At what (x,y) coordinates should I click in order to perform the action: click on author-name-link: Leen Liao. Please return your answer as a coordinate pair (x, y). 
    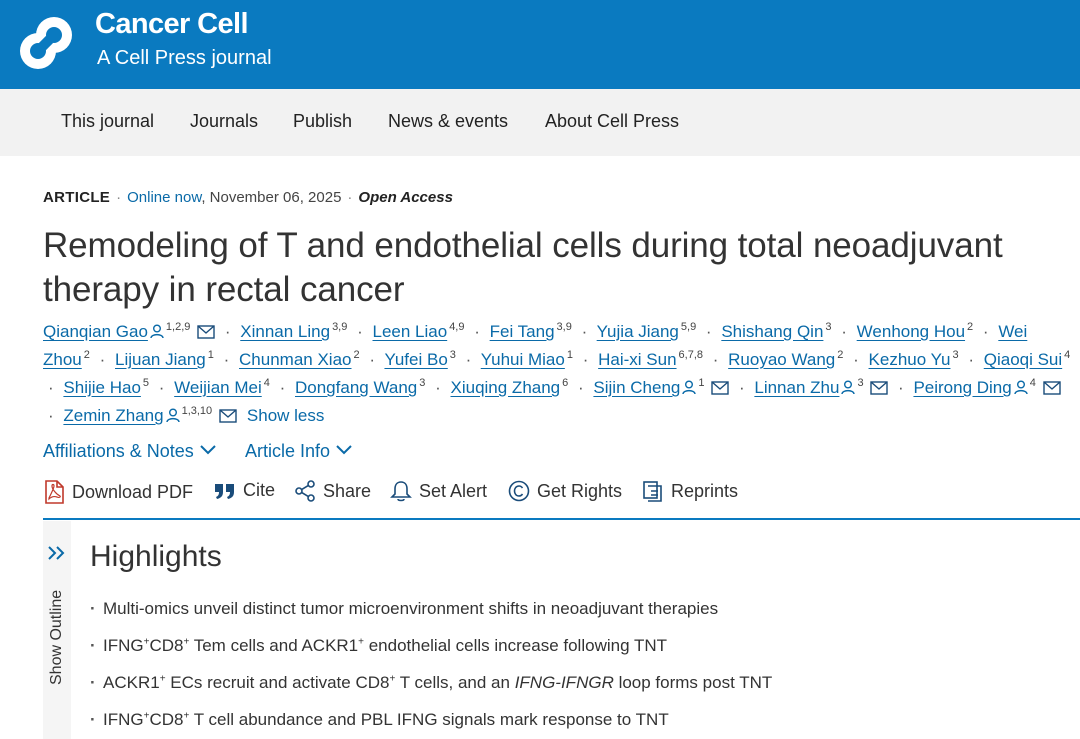
    Looking at the image, I should click on (410, 331).